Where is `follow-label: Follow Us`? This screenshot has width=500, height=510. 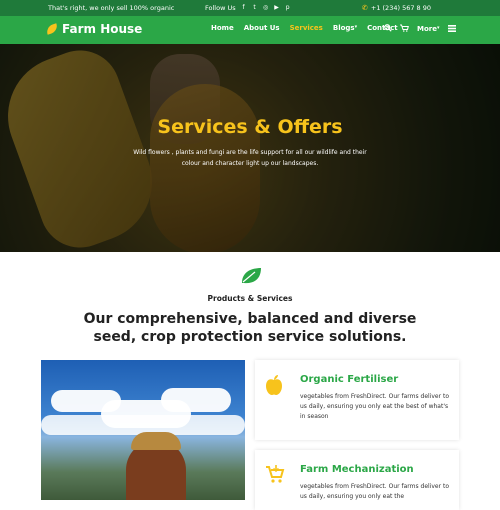 follow-label: Follow Us is located at coordinates (220, 8).